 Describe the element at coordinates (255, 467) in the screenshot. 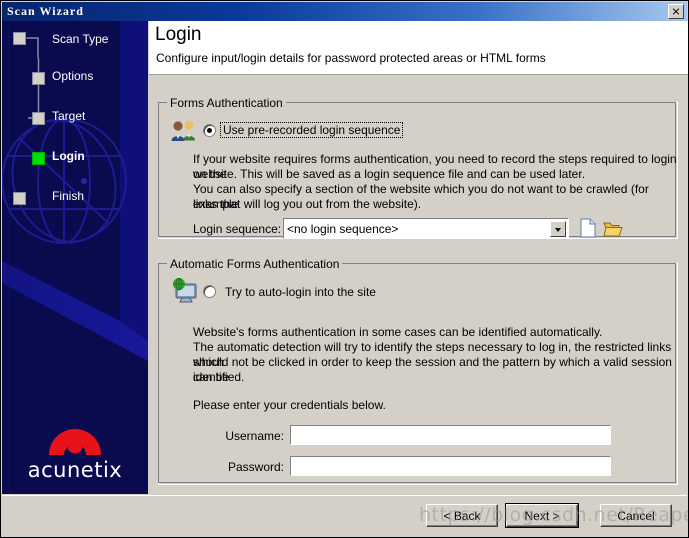

I see `password-label: Password:` at that location.